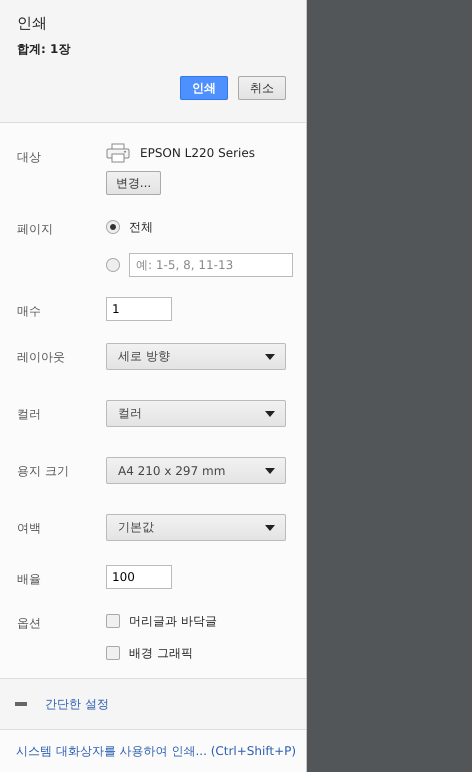 The width and height of the screenshot is (472, 772). Describe the element at coordinates (29, 528) in the screenshot. I see `setting-label: 여백` at that location.